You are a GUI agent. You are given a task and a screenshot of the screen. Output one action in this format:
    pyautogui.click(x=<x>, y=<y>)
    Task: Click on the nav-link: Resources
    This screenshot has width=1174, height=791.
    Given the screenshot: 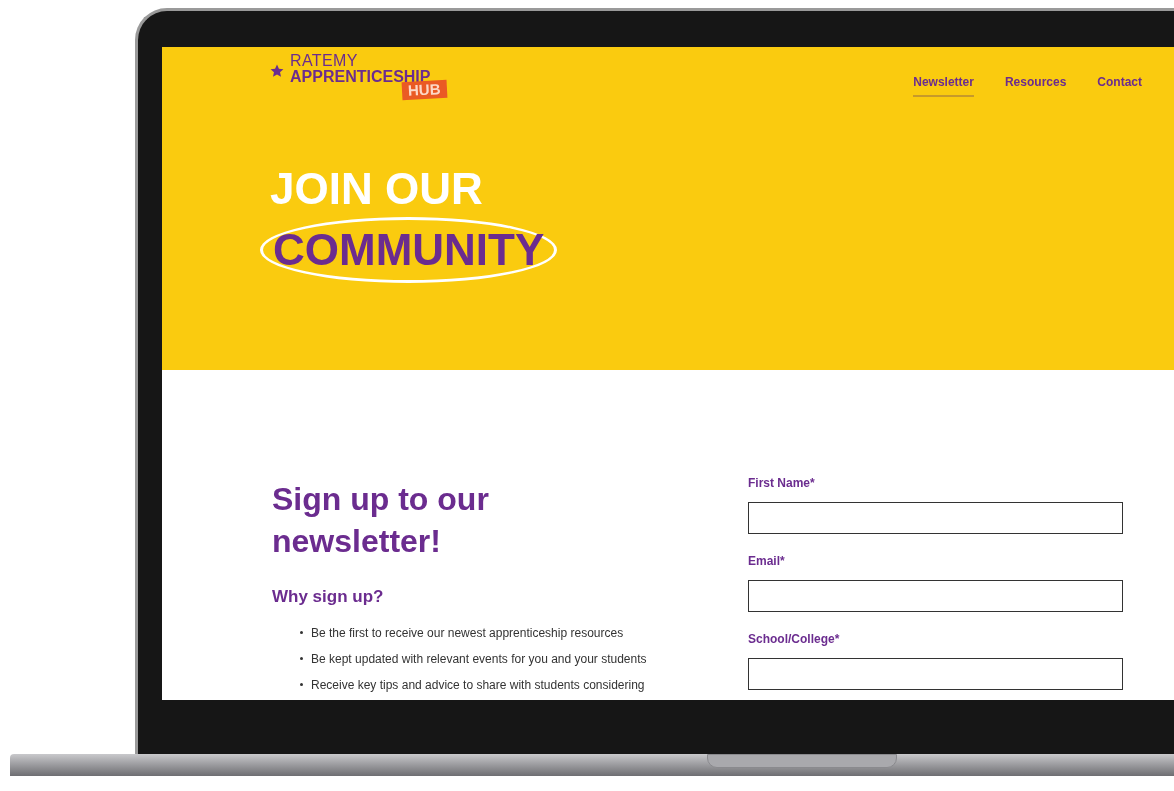 What is the action you would take?
    pyautogui.click(x=1035, y=85)
    